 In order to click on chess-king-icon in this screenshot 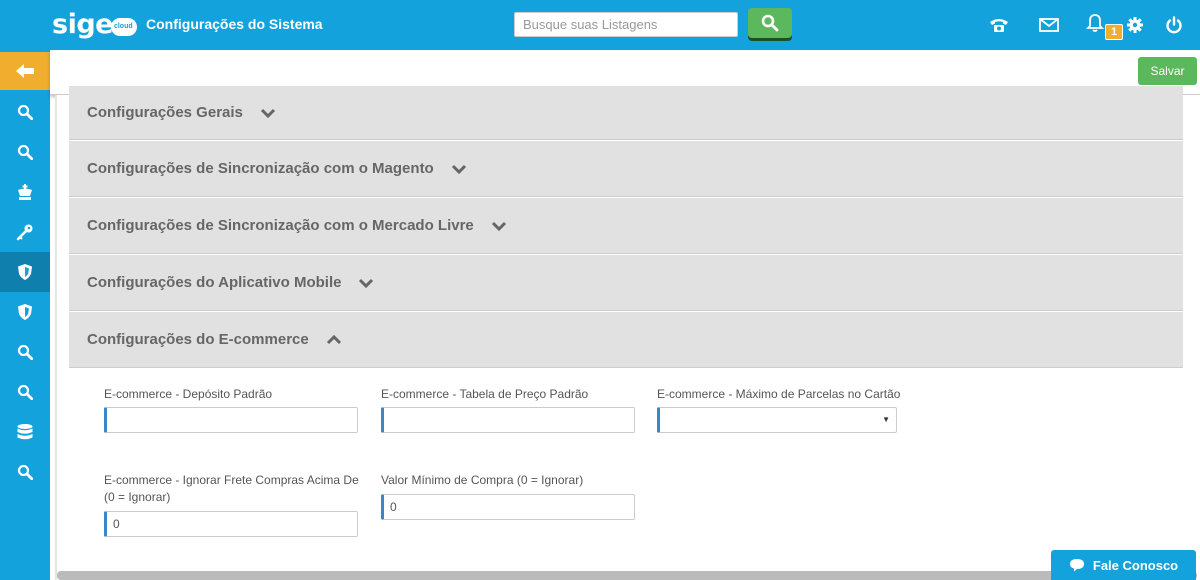, I will do `click(25, 192)`.